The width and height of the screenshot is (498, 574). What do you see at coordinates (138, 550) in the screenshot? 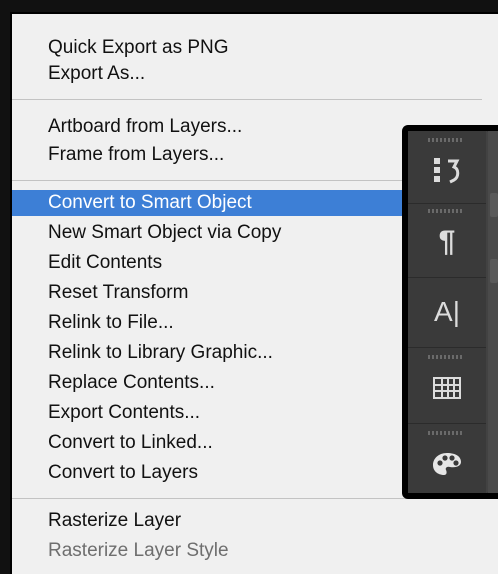
I see `menu-item-rasterize-layer-style: Rasterize Layer Style` at bounding box center [138, 550].